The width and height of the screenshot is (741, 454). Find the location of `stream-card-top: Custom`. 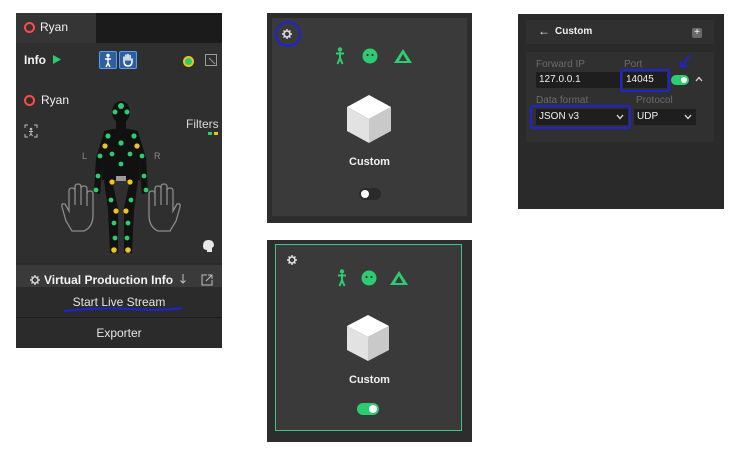

stream-card-top: Custom is located at coordinates (369, 118).